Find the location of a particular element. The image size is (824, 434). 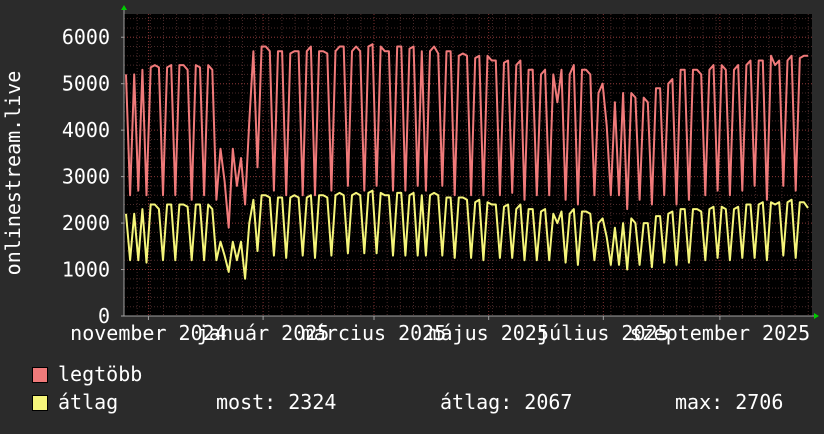

stat-now: most: 2324 is located at coordinates (276, 402).